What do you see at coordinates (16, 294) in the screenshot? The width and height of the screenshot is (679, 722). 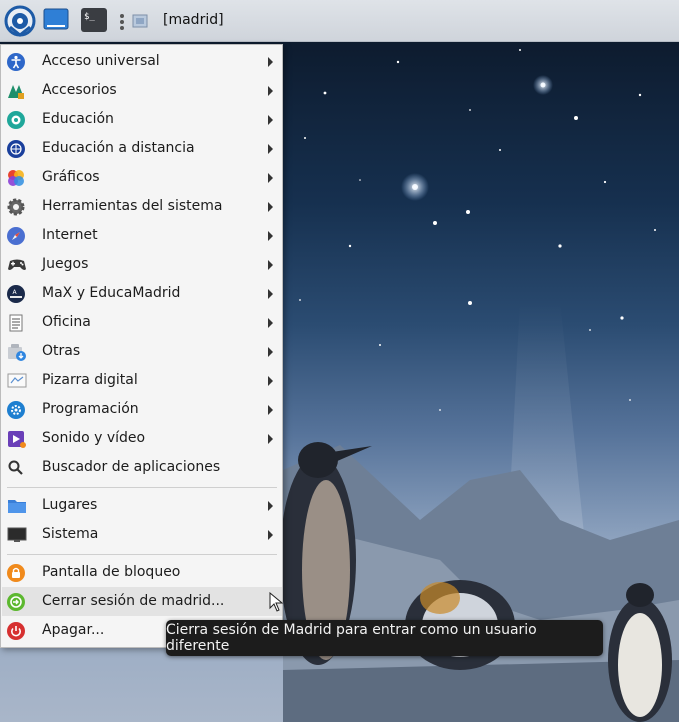 I see `max-educamadrid-icon: A` at bounding box center [16, 294].